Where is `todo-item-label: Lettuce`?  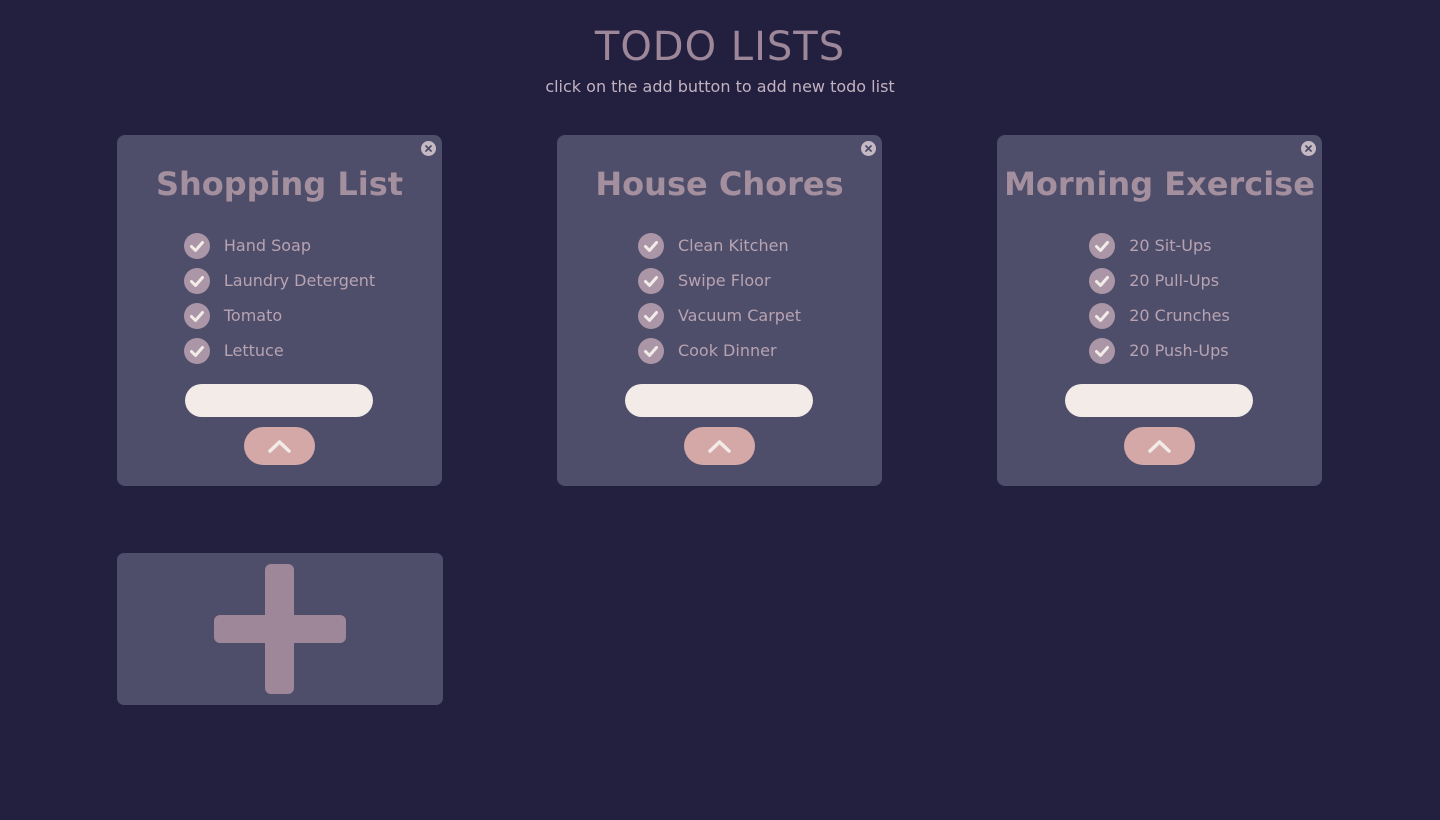
todo-item-label: Lettuce is located at coordinates (253, 350).